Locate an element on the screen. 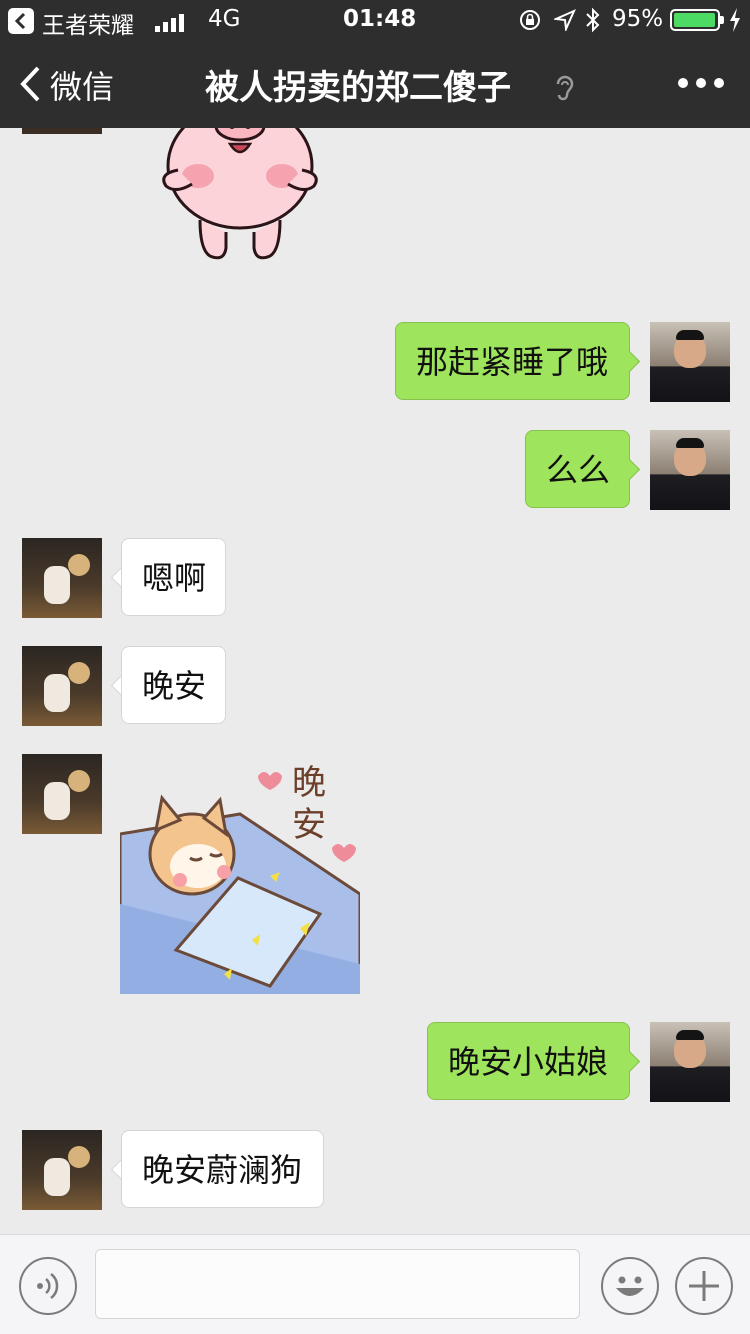 The width and height of the screenshot is (750, 1334). sticker-text-line2: 安 is located at coordinates (309, 825).